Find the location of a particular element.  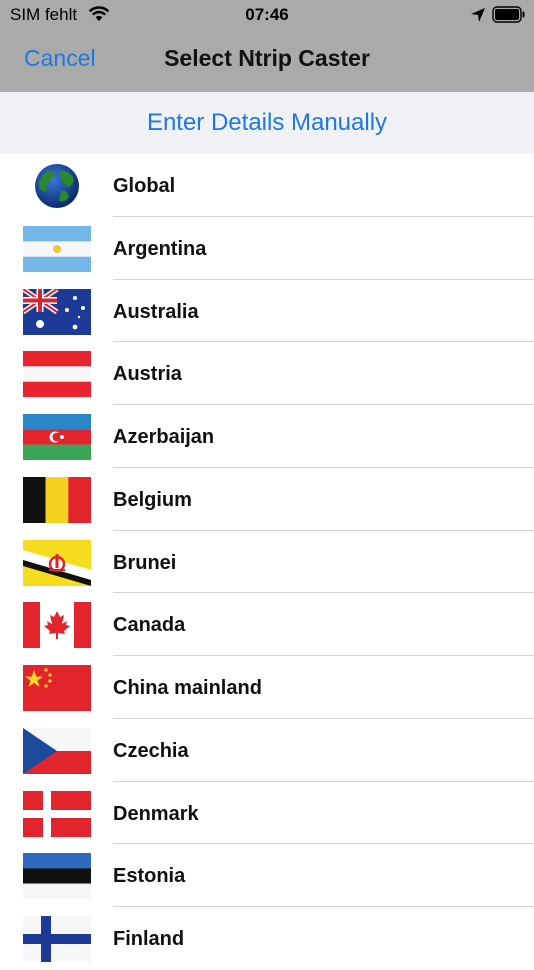

list-item-label: Argentina is located at coordinates (160, 248).